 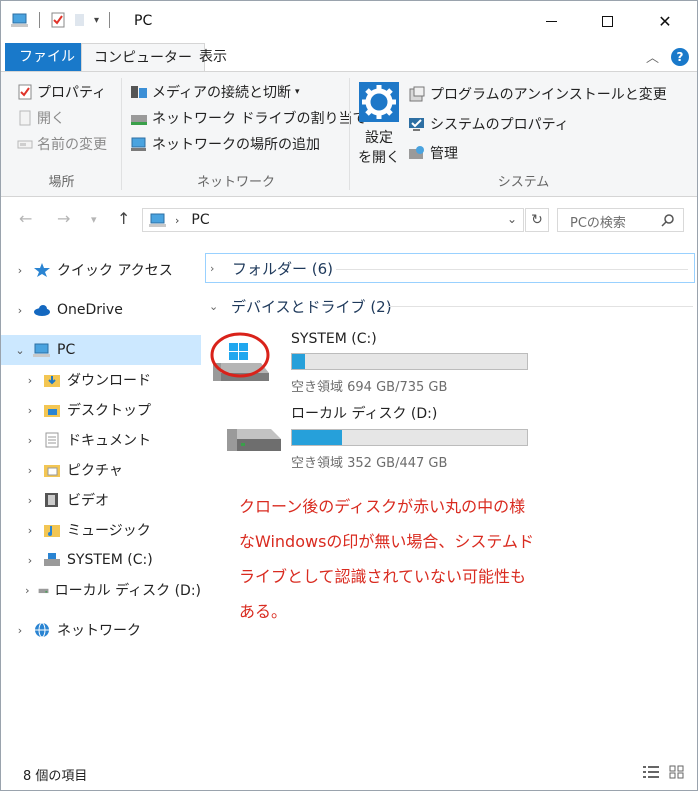 I want to click on rename-button: 名前の変更, so click(x=62, y=144).